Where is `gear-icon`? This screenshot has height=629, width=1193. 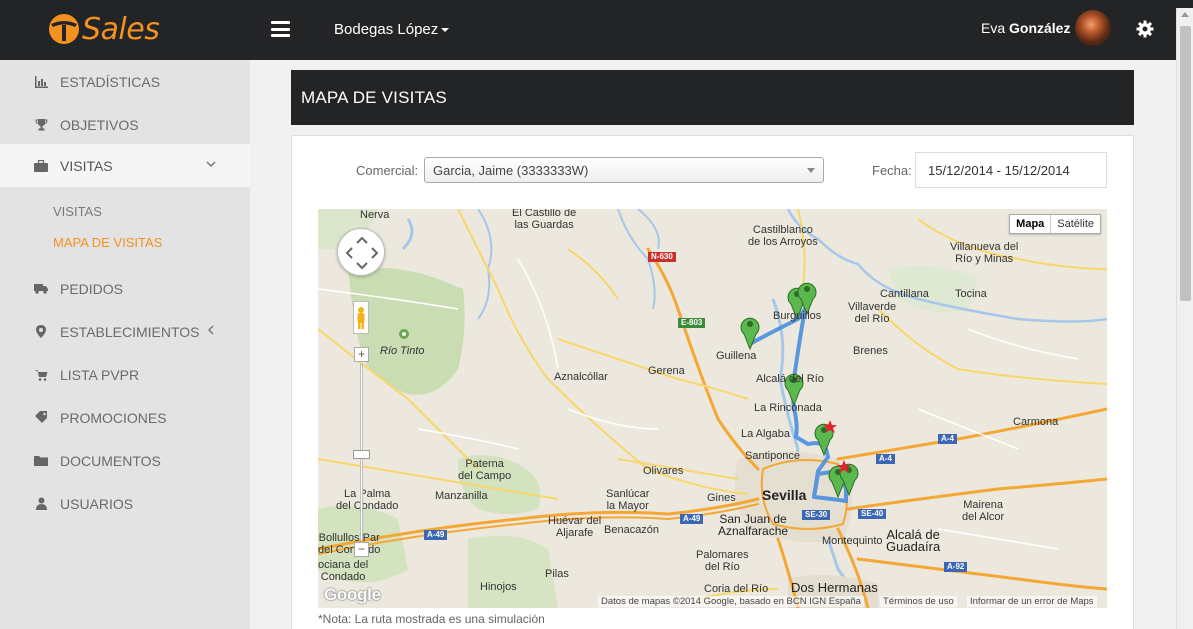 gear-icon is located at coordinates (1145, 29).